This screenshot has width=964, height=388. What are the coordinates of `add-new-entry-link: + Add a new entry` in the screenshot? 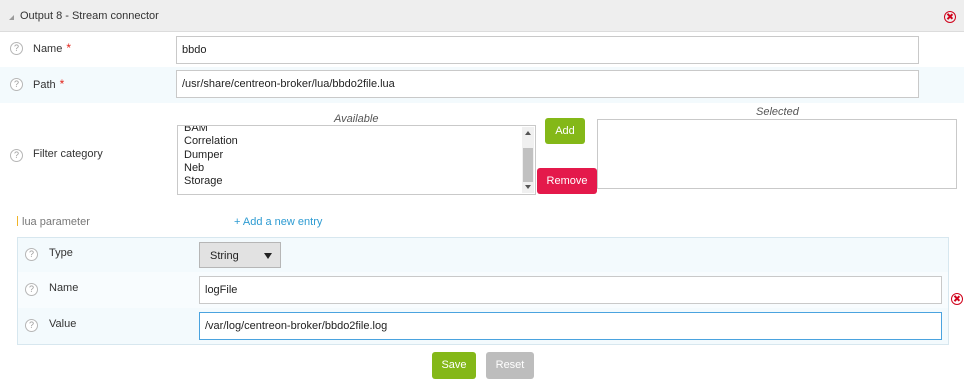 It's located at (278, 222).